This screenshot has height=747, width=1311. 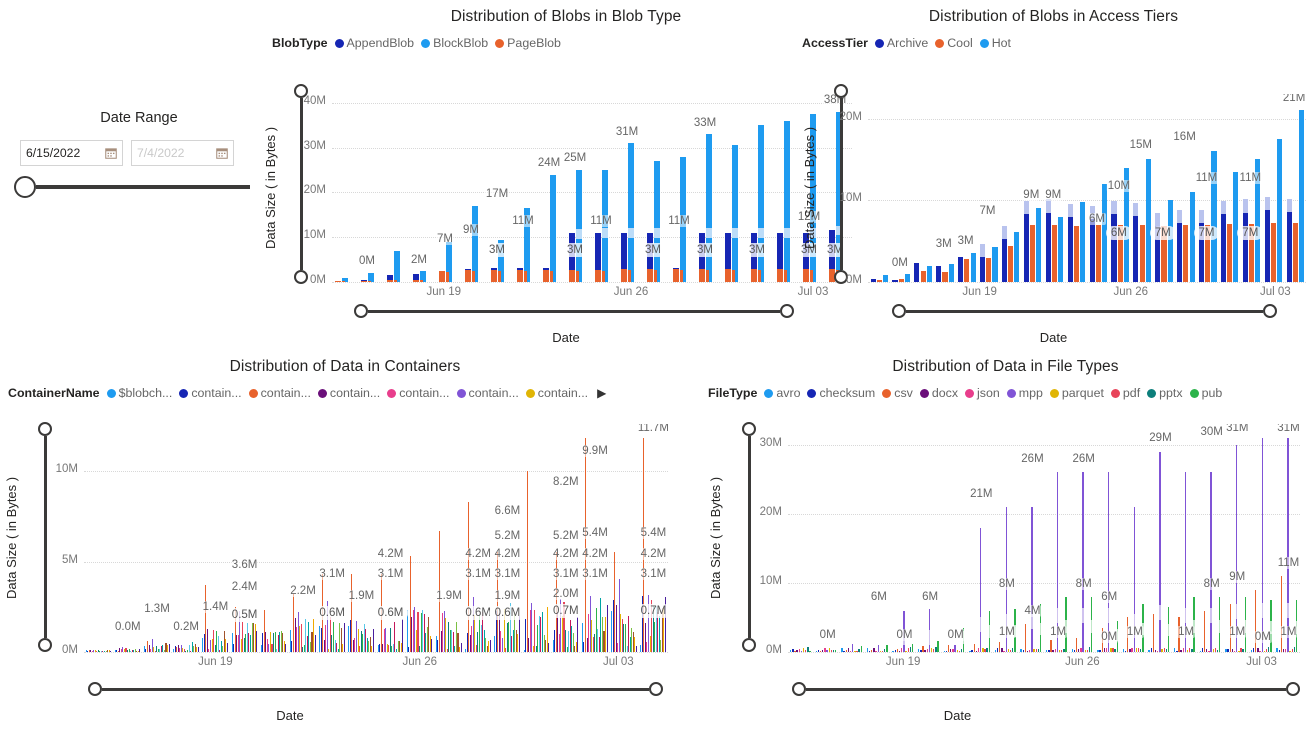 What do you see at coordinates (787, 311) in the screenshot?
I see `slider-handle-right` at bounding box center [787, 311].